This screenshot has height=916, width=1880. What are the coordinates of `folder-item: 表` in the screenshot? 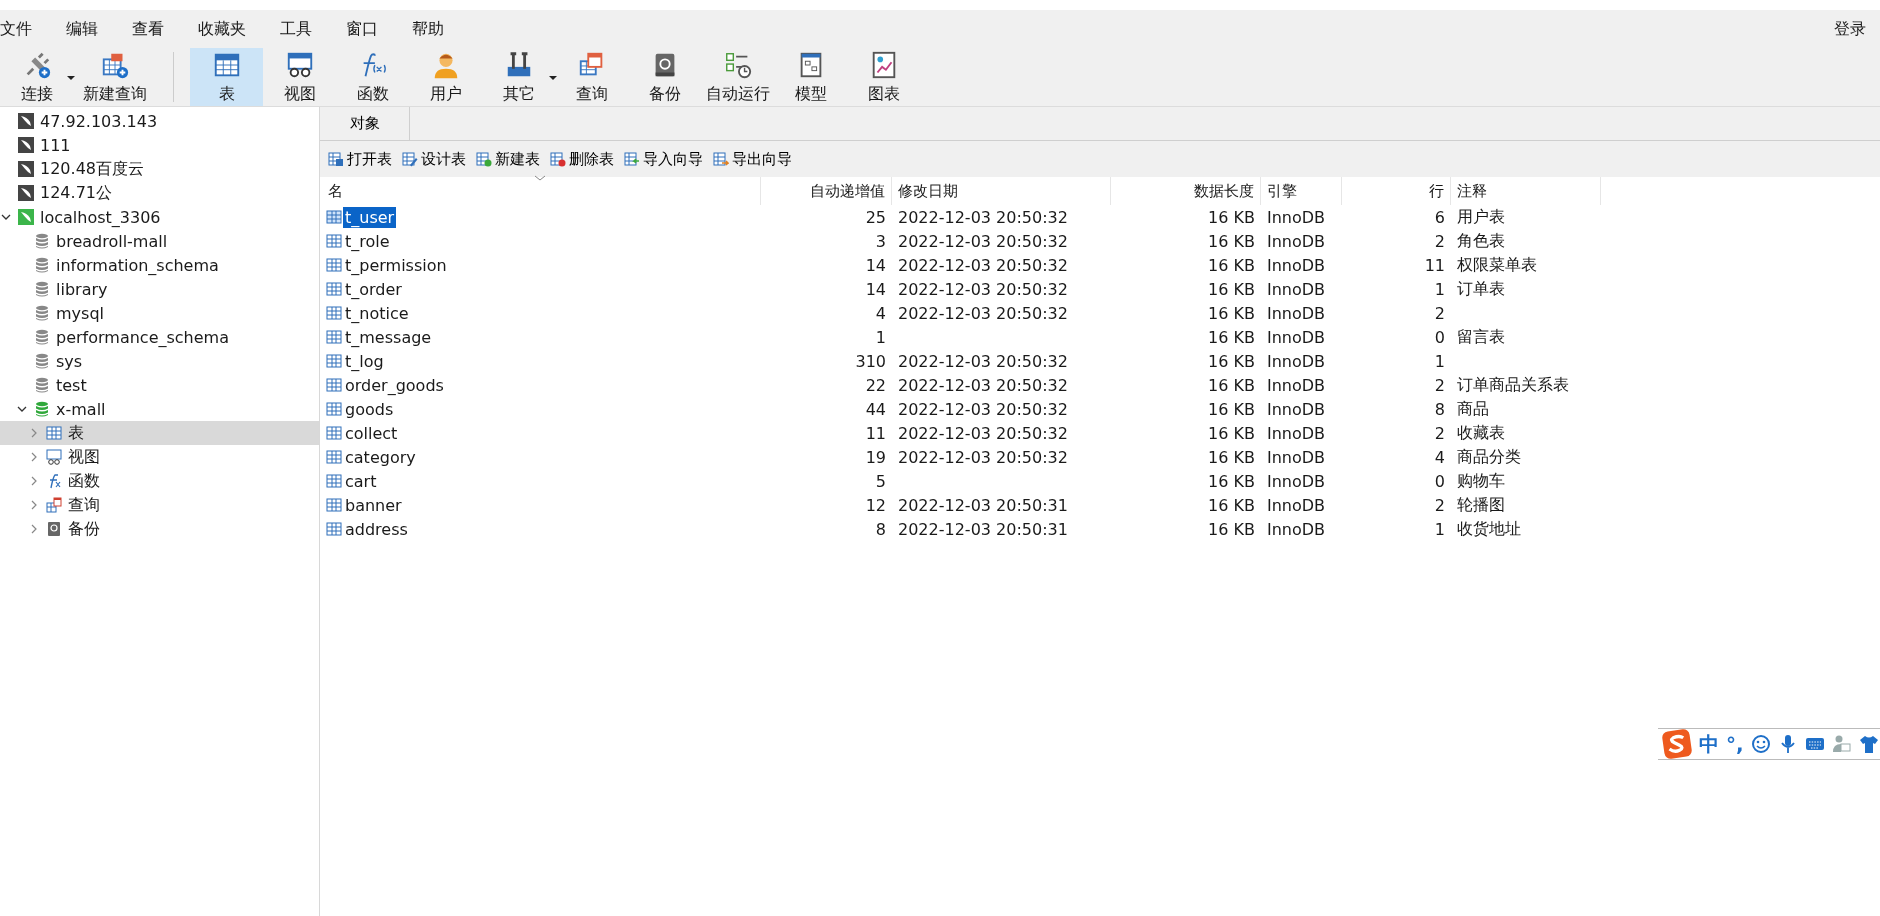 It's located at (159, 433).